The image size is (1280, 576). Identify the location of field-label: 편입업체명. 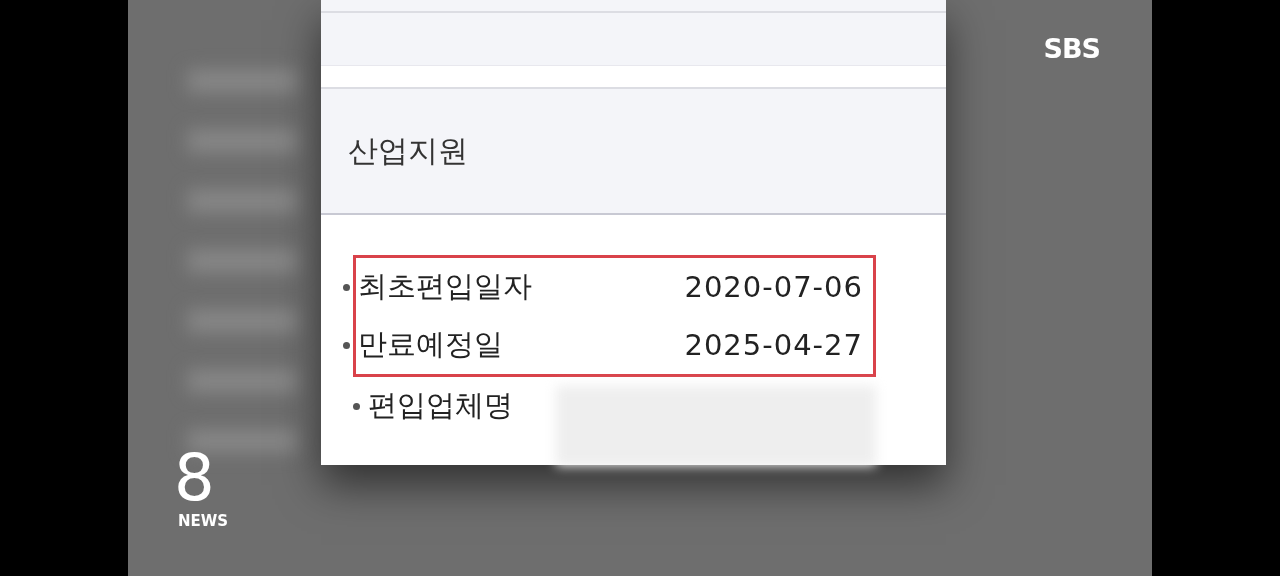
(441, 405).